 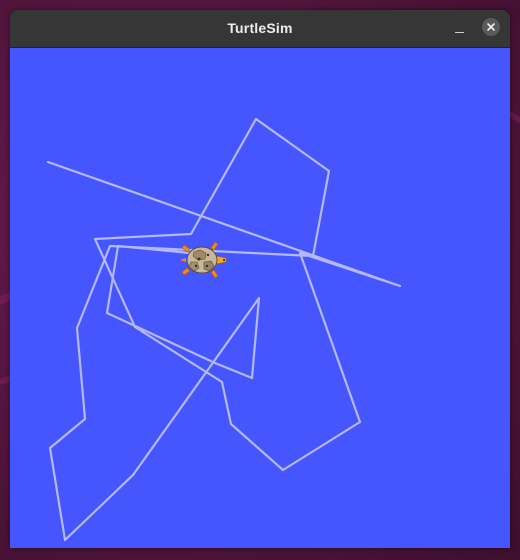 I want to click on close-button, so click(x=491, y=27).